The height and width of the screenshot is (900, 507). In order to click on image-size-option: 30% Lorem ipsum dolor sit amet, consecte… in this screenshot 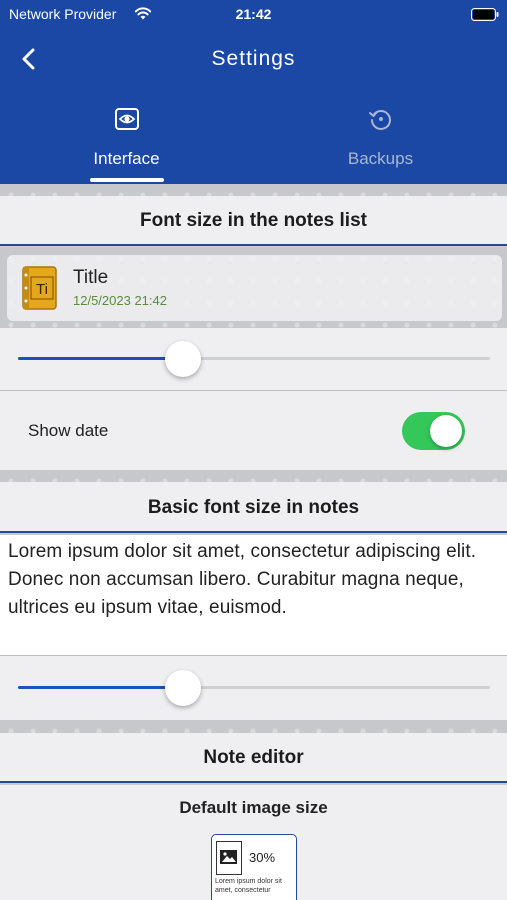, I will do `click(254, 867)`.